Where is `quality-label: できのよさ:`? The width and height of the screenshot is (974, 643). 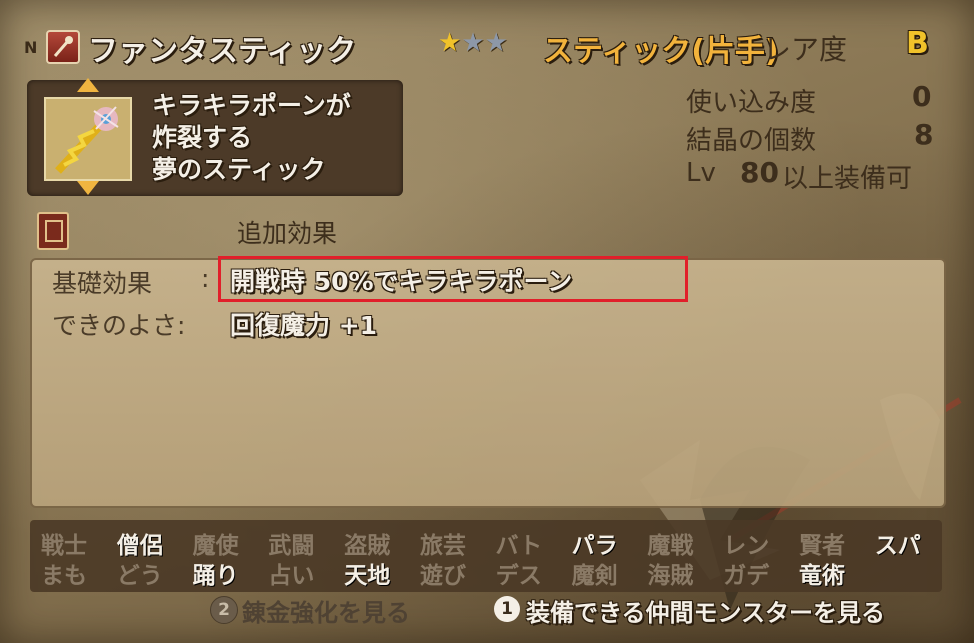 quality-label: できのよさ: is located at coordinates (119, 325).